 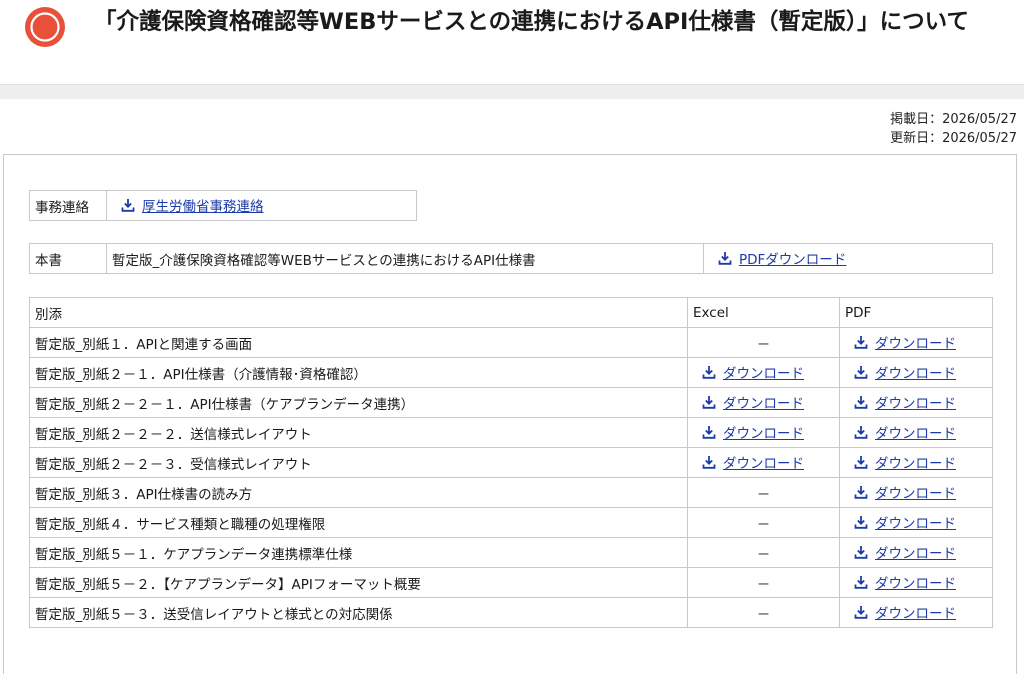 I want to click on col-header-excel: Excel, so click(x=763, y=312).